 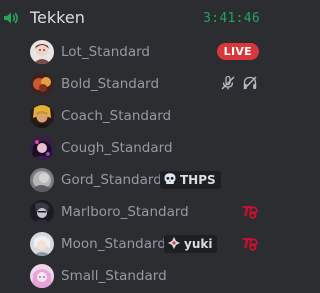 I want to click on skull-icon, so click(x=170, y=180).